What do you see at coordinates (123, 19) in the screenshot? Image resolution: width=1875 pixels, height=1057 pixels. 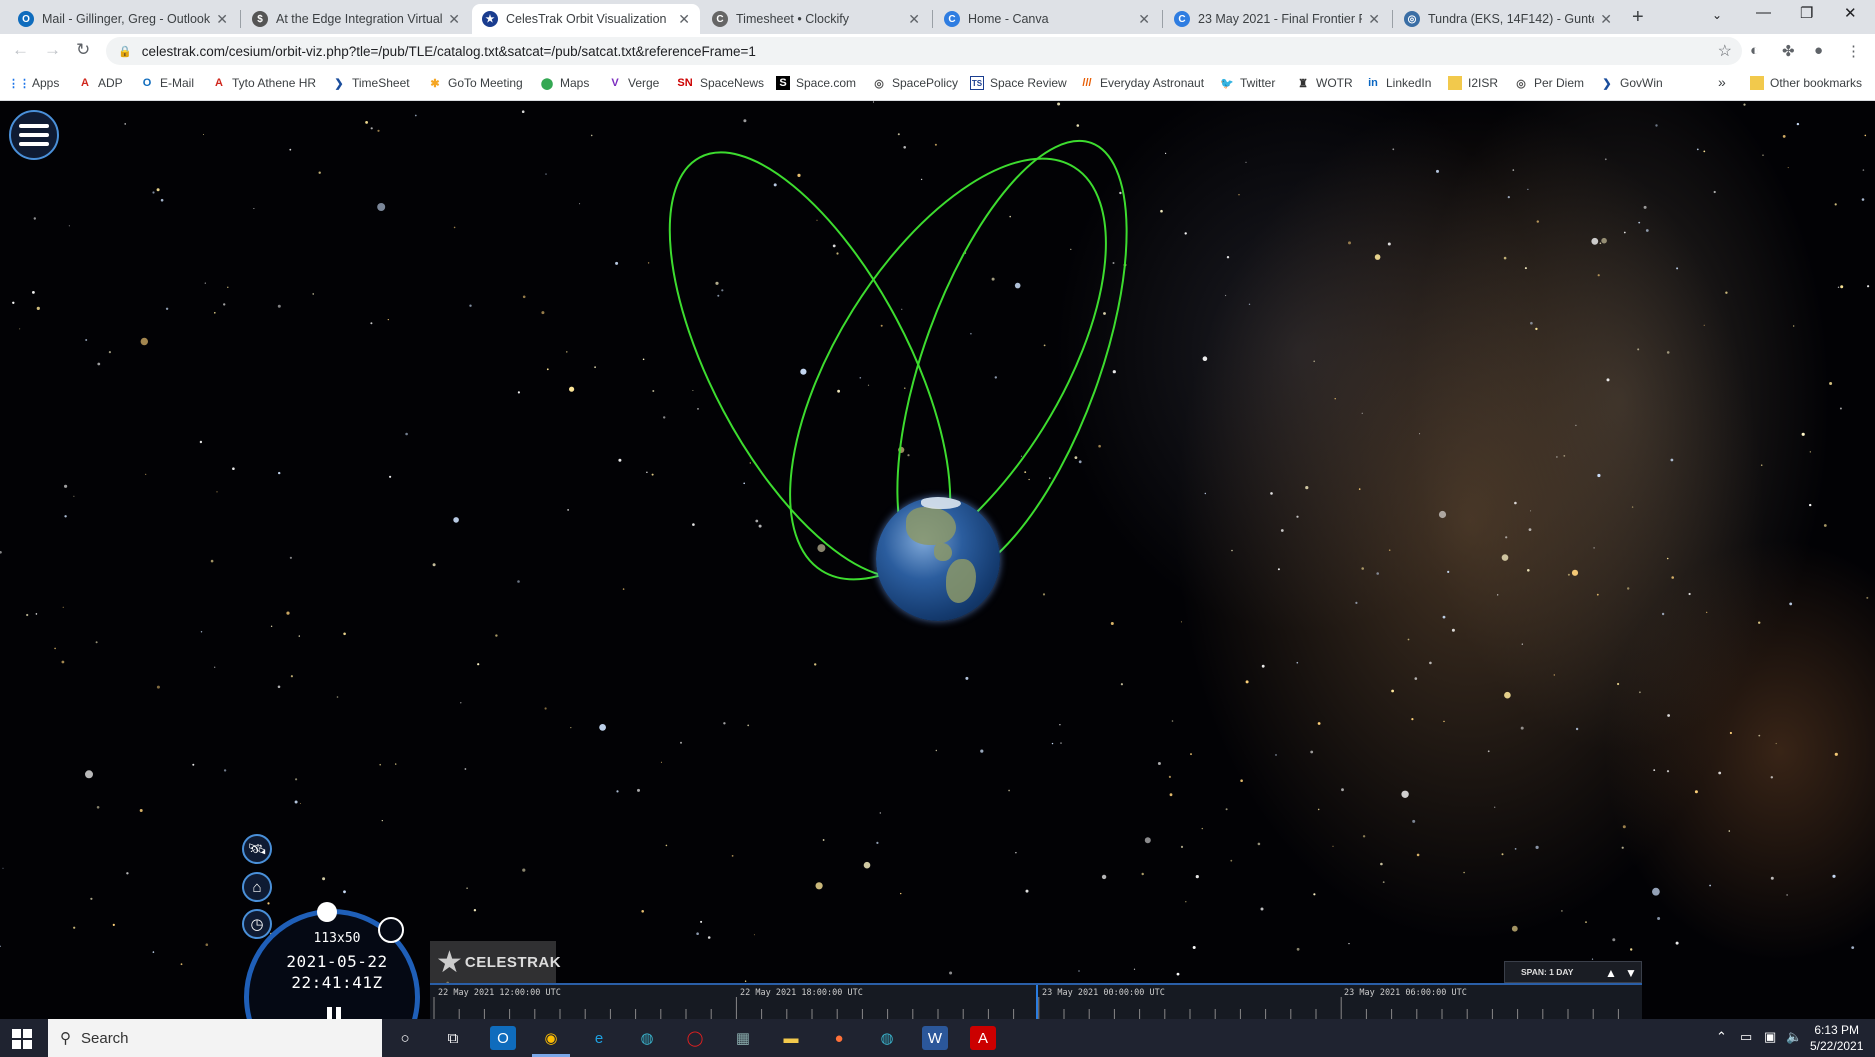 I see `tab-outlook: O Mail - Gillinger, Greg - Outlook ✕` at bounding box center [123, 19].